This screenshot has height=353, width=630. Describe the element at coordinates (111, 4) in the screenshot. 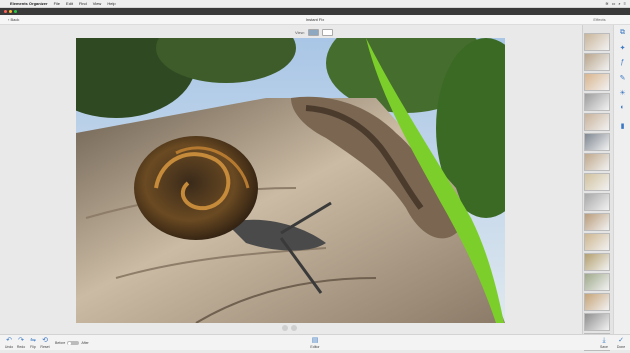

I see `menu-help: Help` at that location.